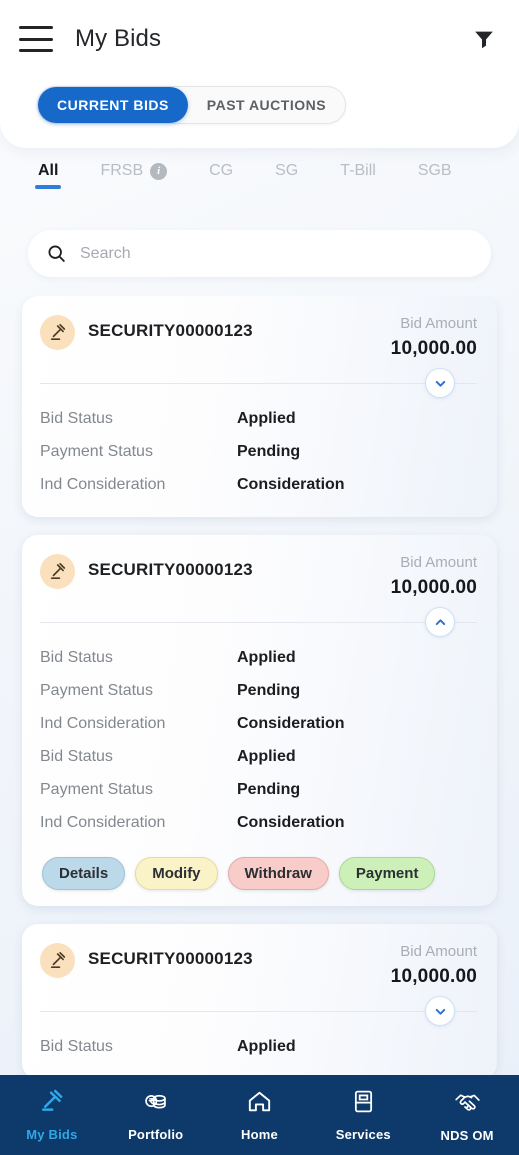  What do you see at coordinates (291, 723) in the screenshot?
I see `detail-value: Consideration` at bounding box center [291, 723].